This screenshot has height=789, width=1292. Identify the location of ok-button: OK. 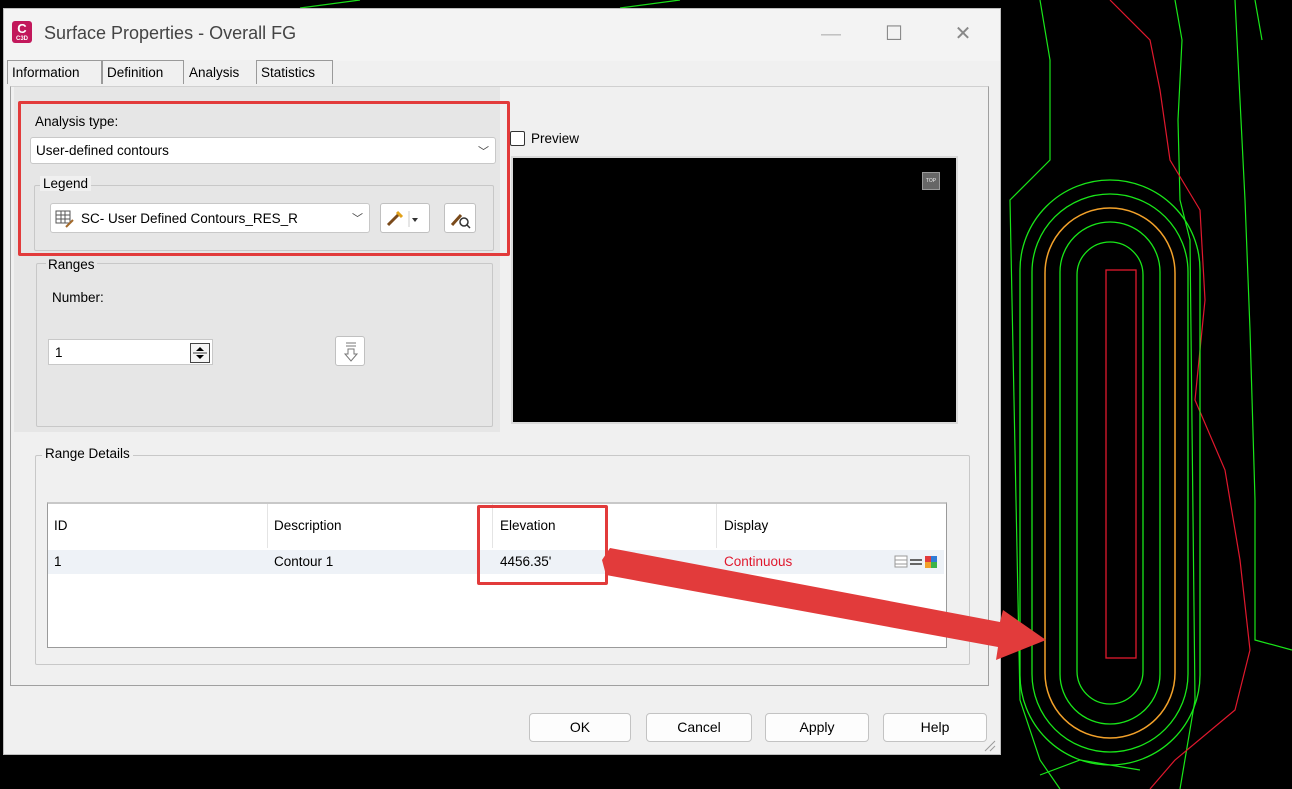
(580, 727).